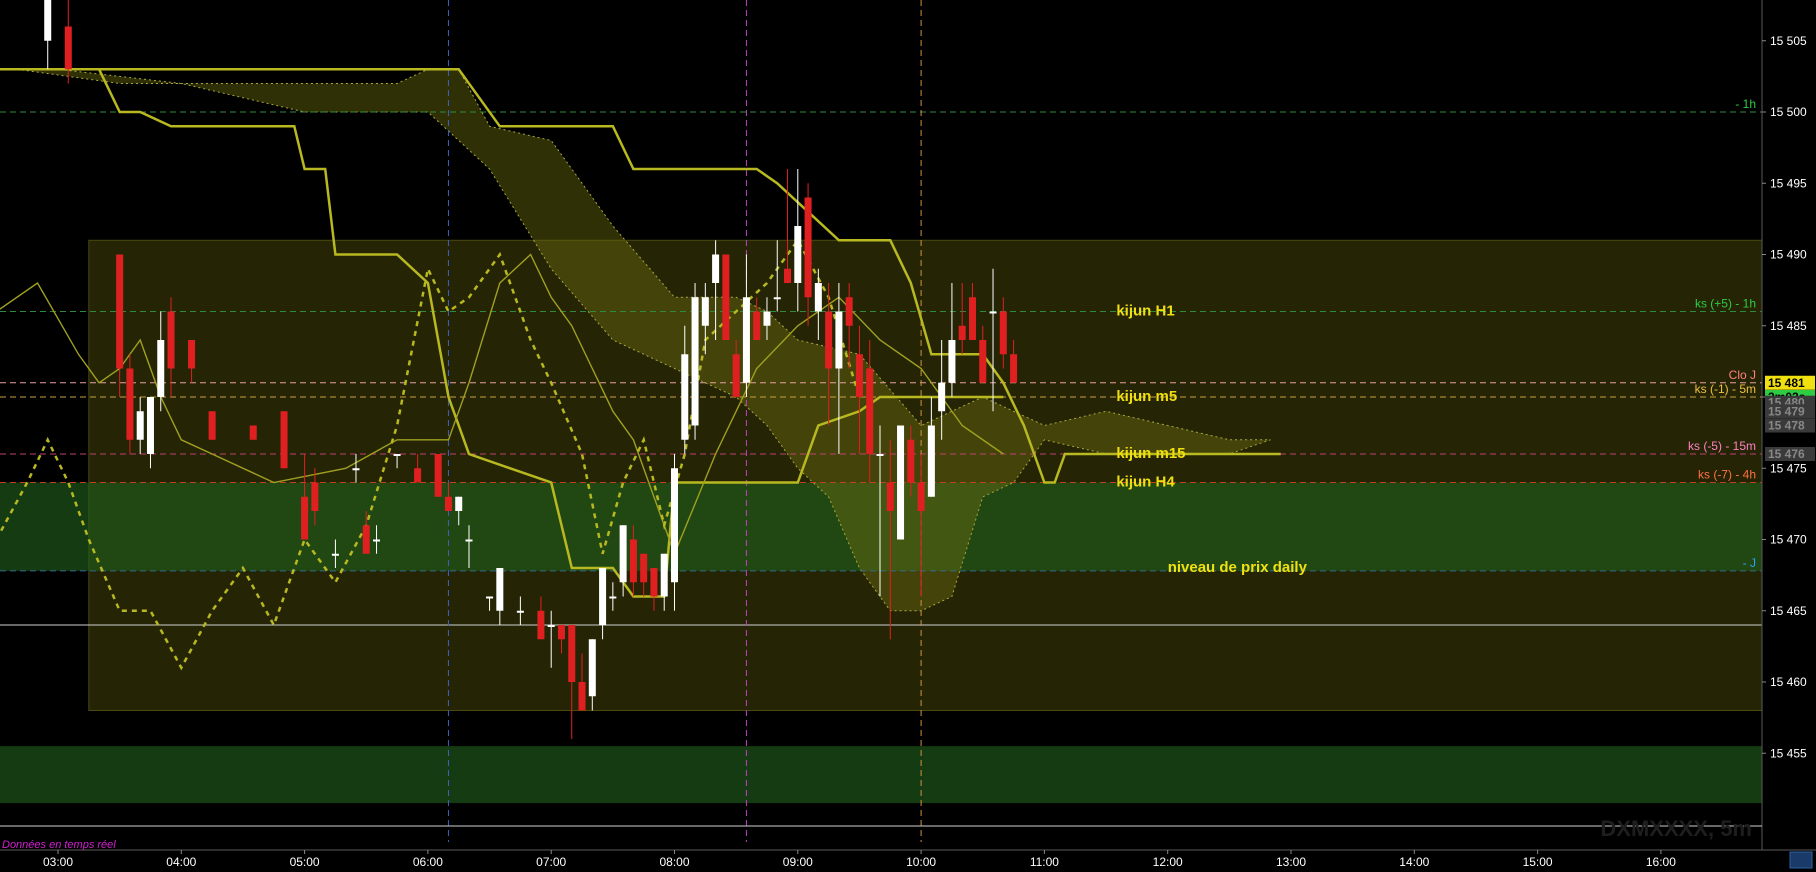 This screenshot has height=872, width=1816. Describe the element at coordinates (59, 845) in the screenshot. I see `realtime-data-footer: Données en temps réel` at that location.